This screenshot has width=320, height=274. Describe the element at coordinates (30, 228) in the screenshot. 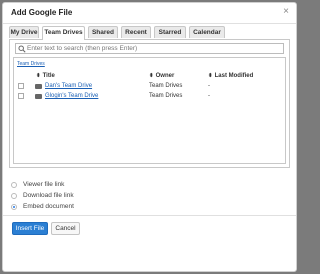

I see `insert-file-button: Insert File` at that location.